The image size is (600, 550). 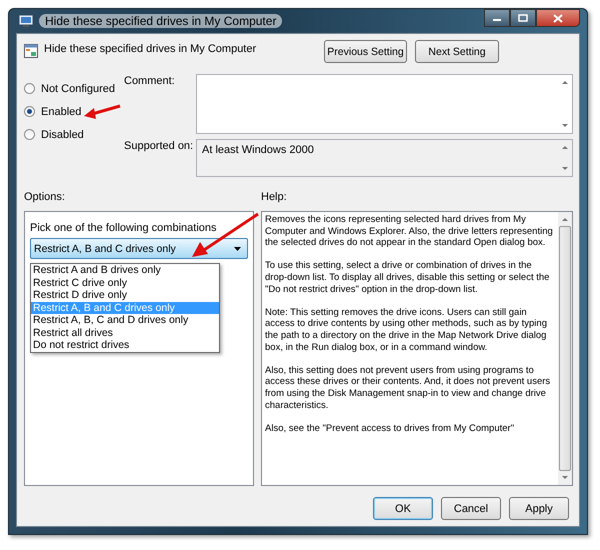 What do you see at coordinates (403, 508) in the screenshot?
I see `dialog-button: OK` at bounding box center [403, 508].